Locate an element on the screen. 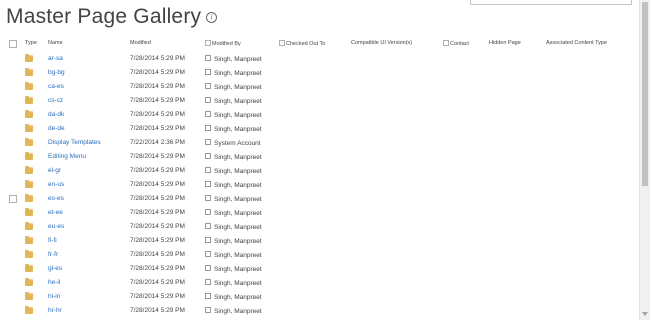 This screenshot has width=650, height=320. table-row: en-us 7/28/2014 5:29 PM Singh, Manpreet is located at coordinates (320, 185).